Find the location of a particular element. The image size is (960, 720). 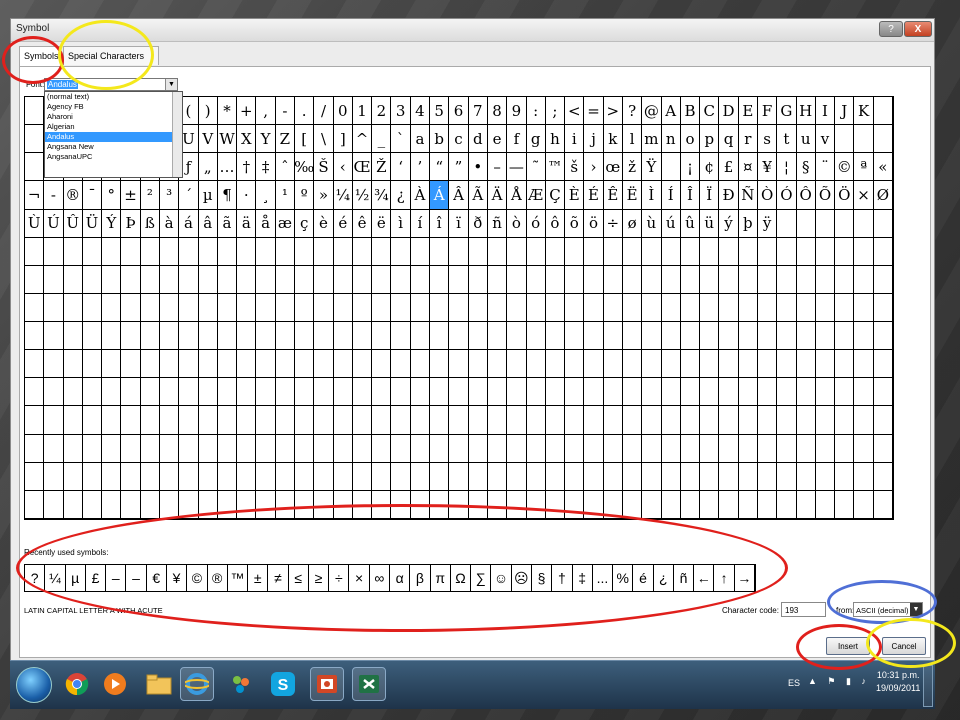

symbol-cell: Þ is located at coordinates (131, 223).